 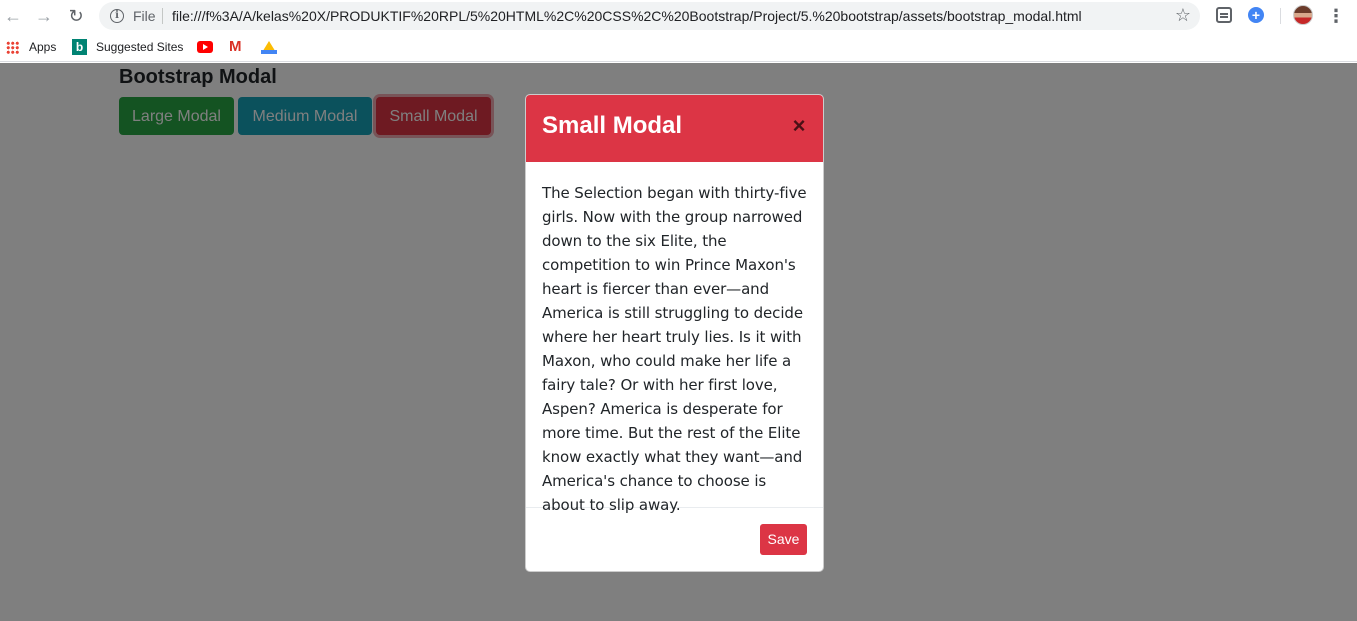 I want to click on youtube-icon, so click(x=205, y=47).